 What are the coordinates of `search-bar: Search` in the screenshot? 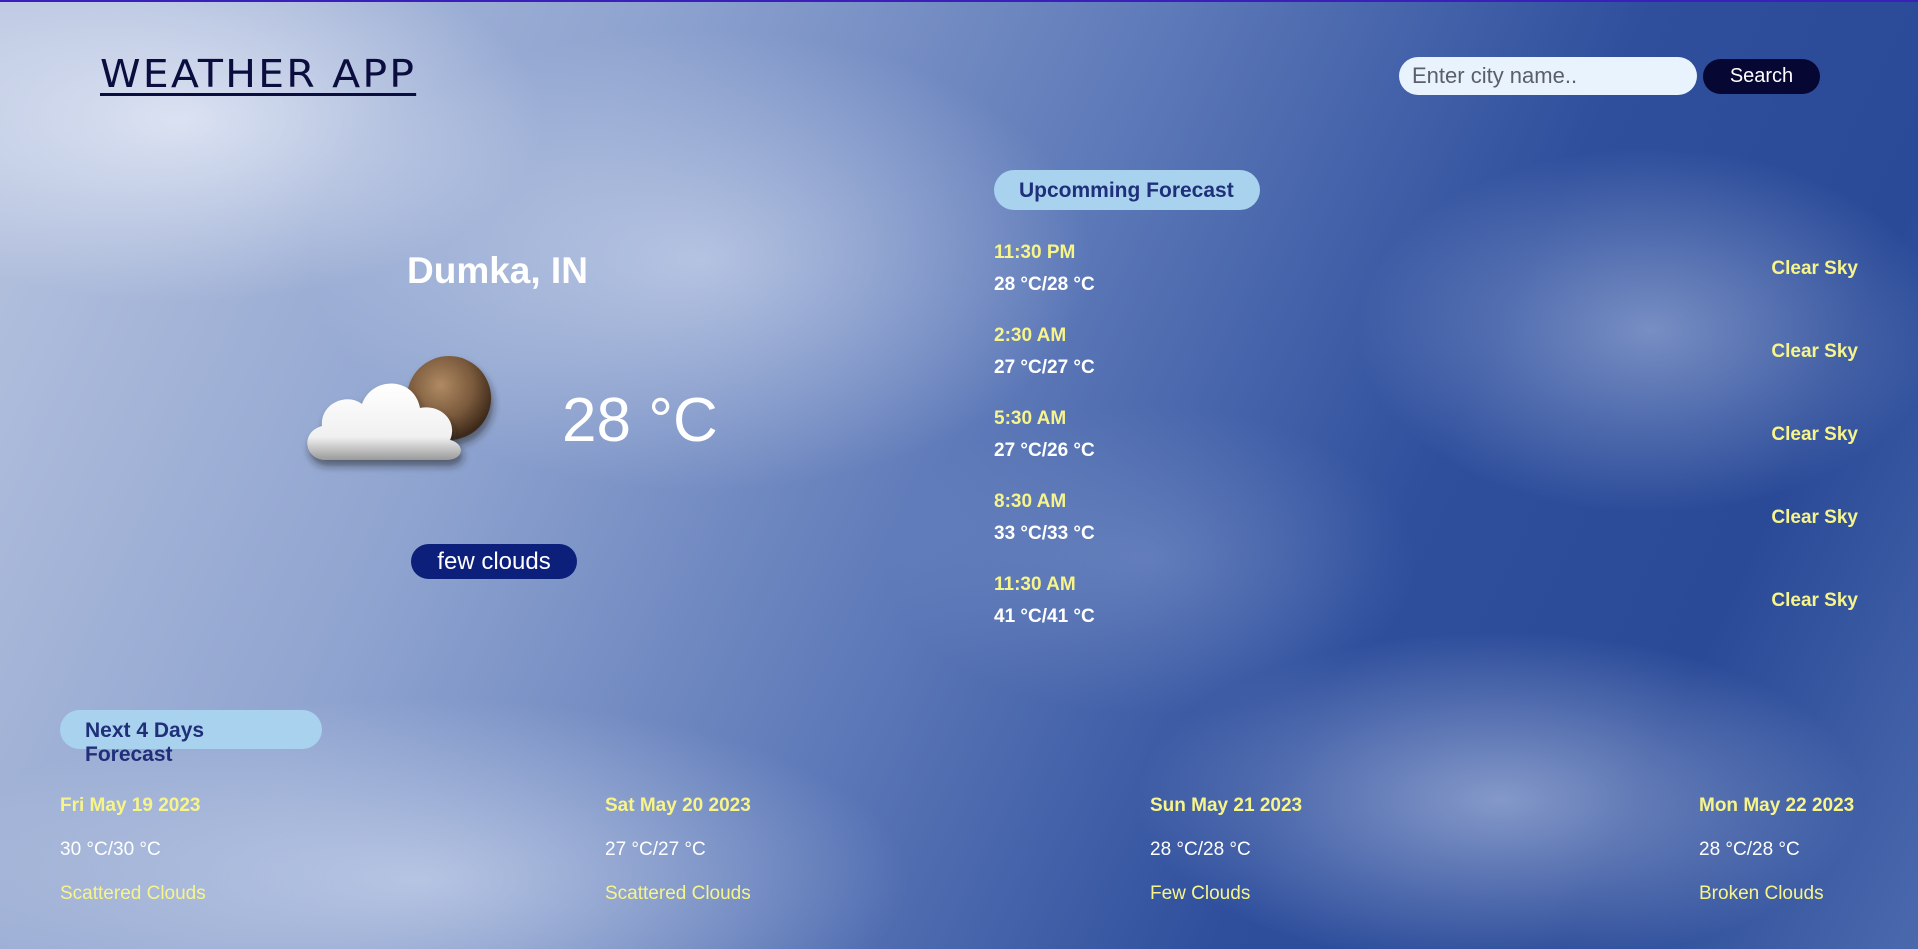 It's located at (1609, 76).